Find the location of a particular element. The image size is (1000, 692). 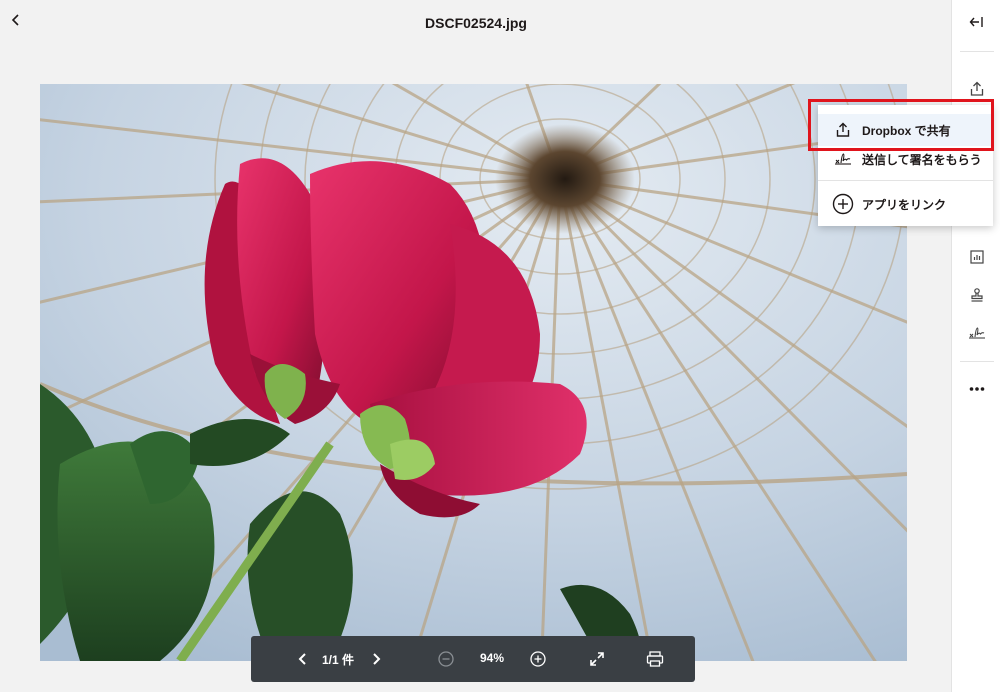

menu-item-label: Dropbox で共有 is located at coordinates (906, 130).